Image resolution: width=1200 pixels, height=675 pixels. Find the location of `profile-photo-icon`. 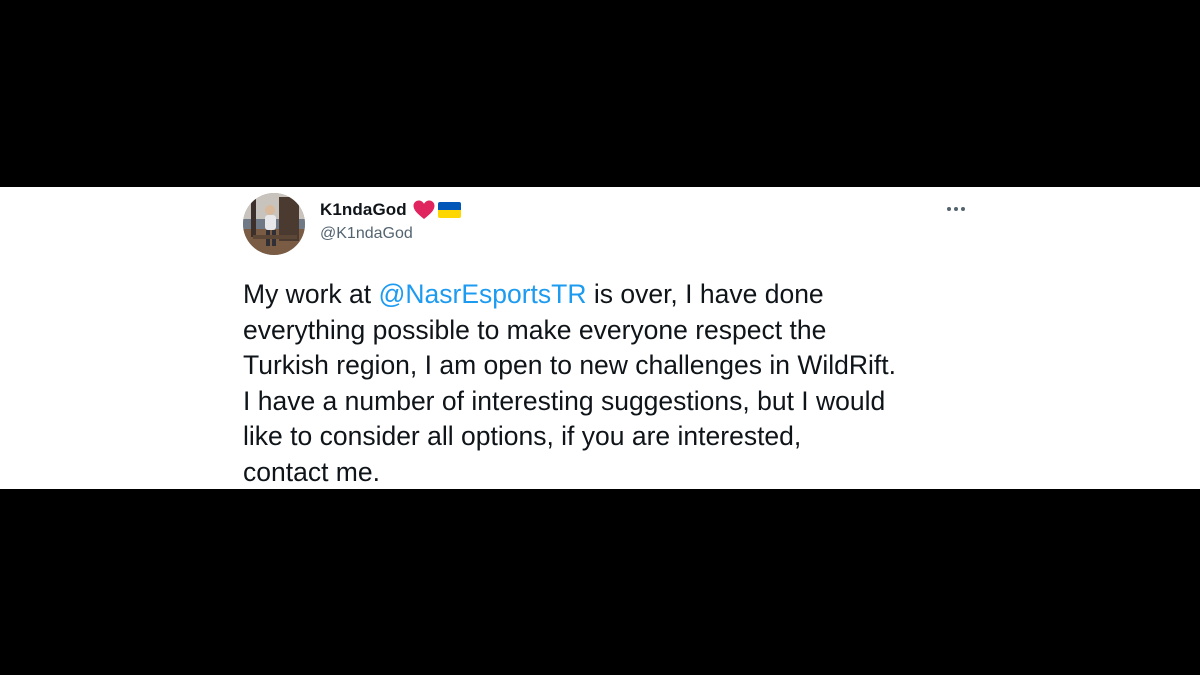

profile-photo-icon is located at coordinates (274, 224).